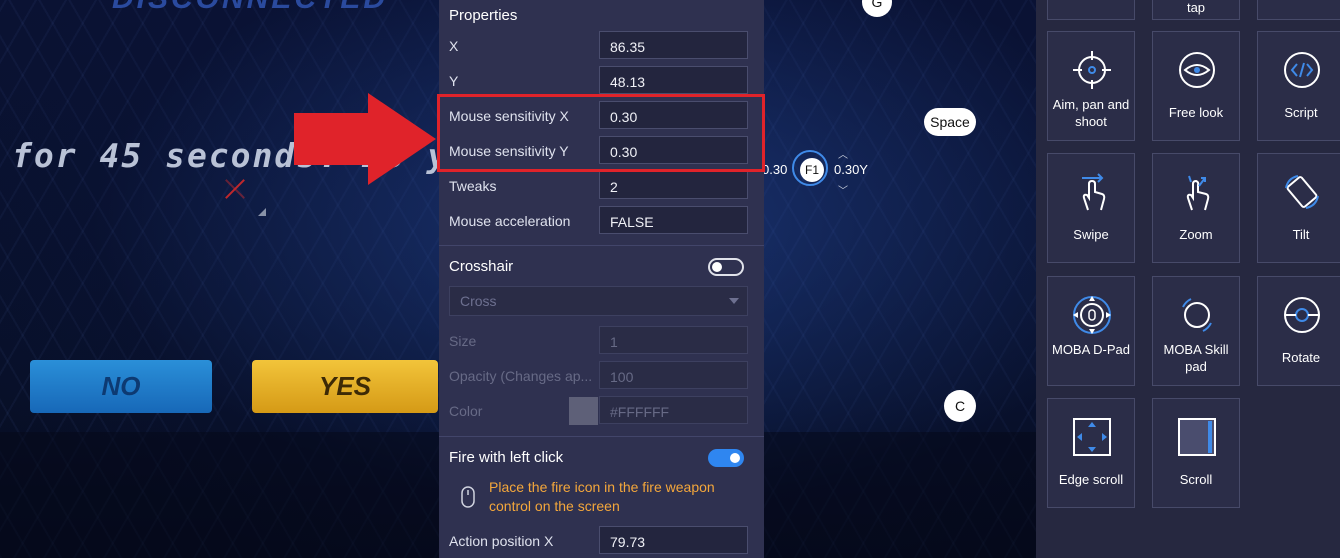  Describe the element at coordinates (501, 541) in the screenshot. I see `property-label: Action position X` at that location.